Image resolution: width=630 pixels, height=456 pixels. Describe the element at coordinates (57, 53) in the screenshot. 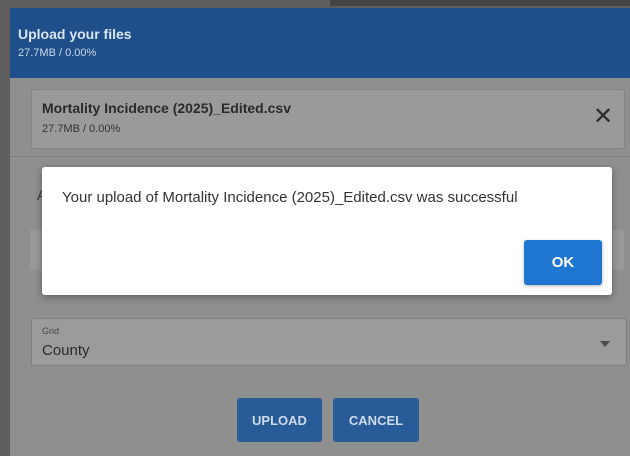

I see `upload-summary: 27.7MB / 0.00%` at that location.